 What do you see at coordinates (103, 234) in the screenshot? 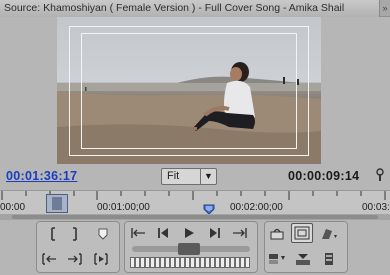
I see `set-marker-button` at bounding box center [103, 234].